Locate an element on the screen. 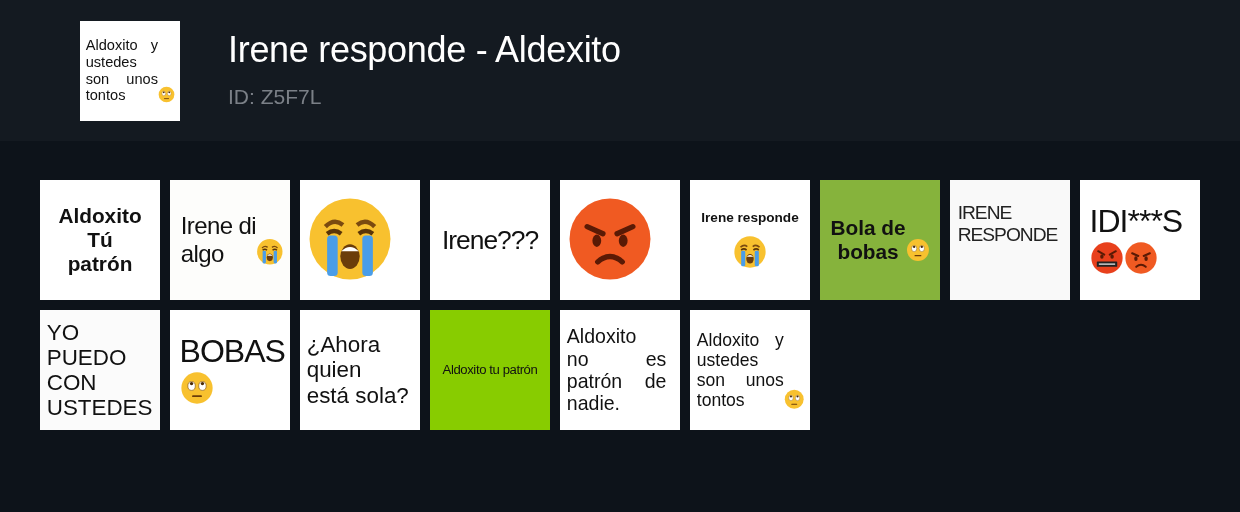 This screenshot has width=1240, height=512. sticker-text: ¿Ahora quien está sola? is located at coordinates (357, 370).